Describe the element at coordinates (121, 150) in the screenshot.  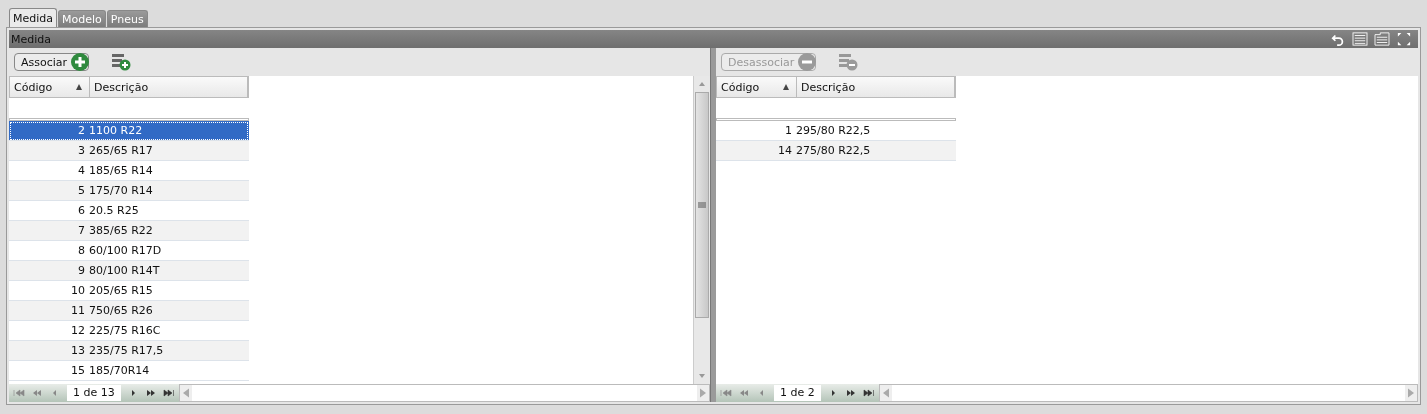
I see `table-cell-text: 265/65 R17` at that location.